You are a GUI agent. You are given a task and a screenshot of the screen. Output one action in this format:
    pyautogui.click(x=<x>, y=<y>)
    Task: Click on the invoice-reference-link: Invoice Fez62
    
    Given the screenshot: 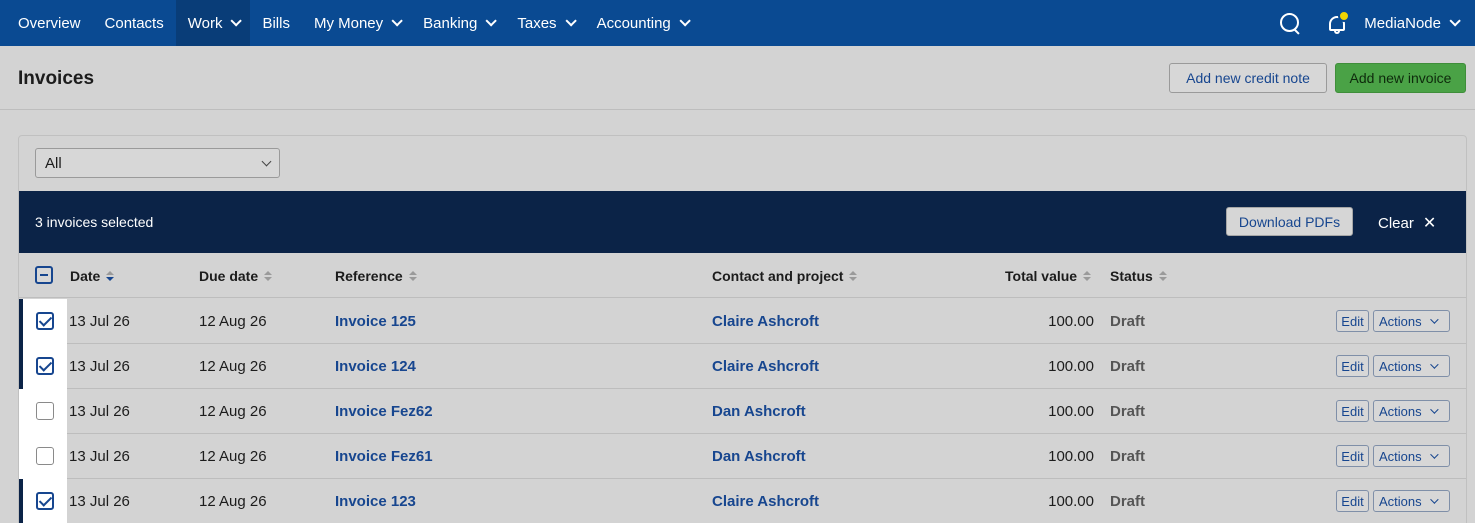 What is the action you would take?
    pyautogui.click(x=384, y=411)
    